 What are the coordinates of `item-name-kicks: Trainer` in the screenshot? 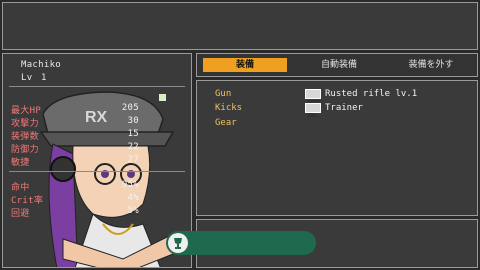 It's located at (344, 108).